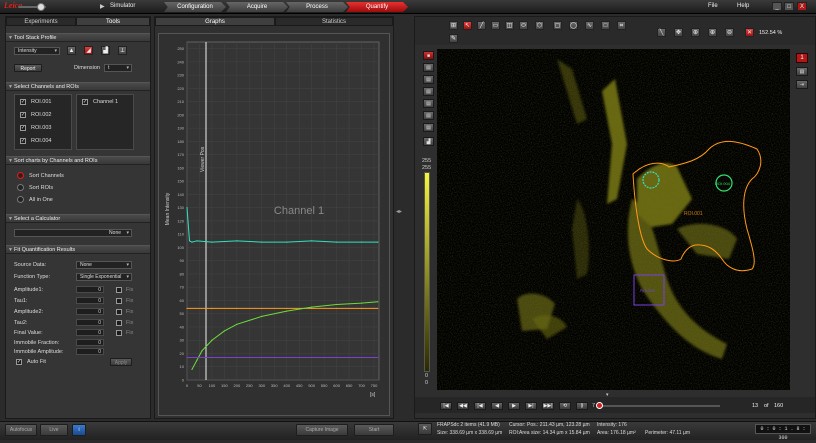  What do you see at coordinates (399, 213) in the screenshot?
I see `panel-splitter-icon: ◂▸` at bounding box center [399, 213].